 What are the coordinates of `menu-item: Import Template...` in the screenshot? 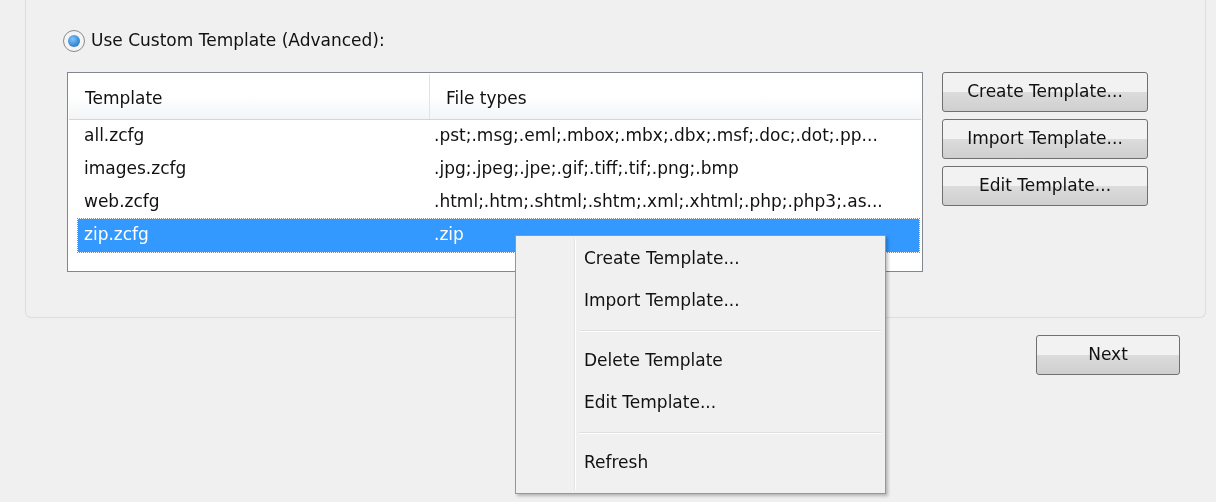 It's located at (700, 301).